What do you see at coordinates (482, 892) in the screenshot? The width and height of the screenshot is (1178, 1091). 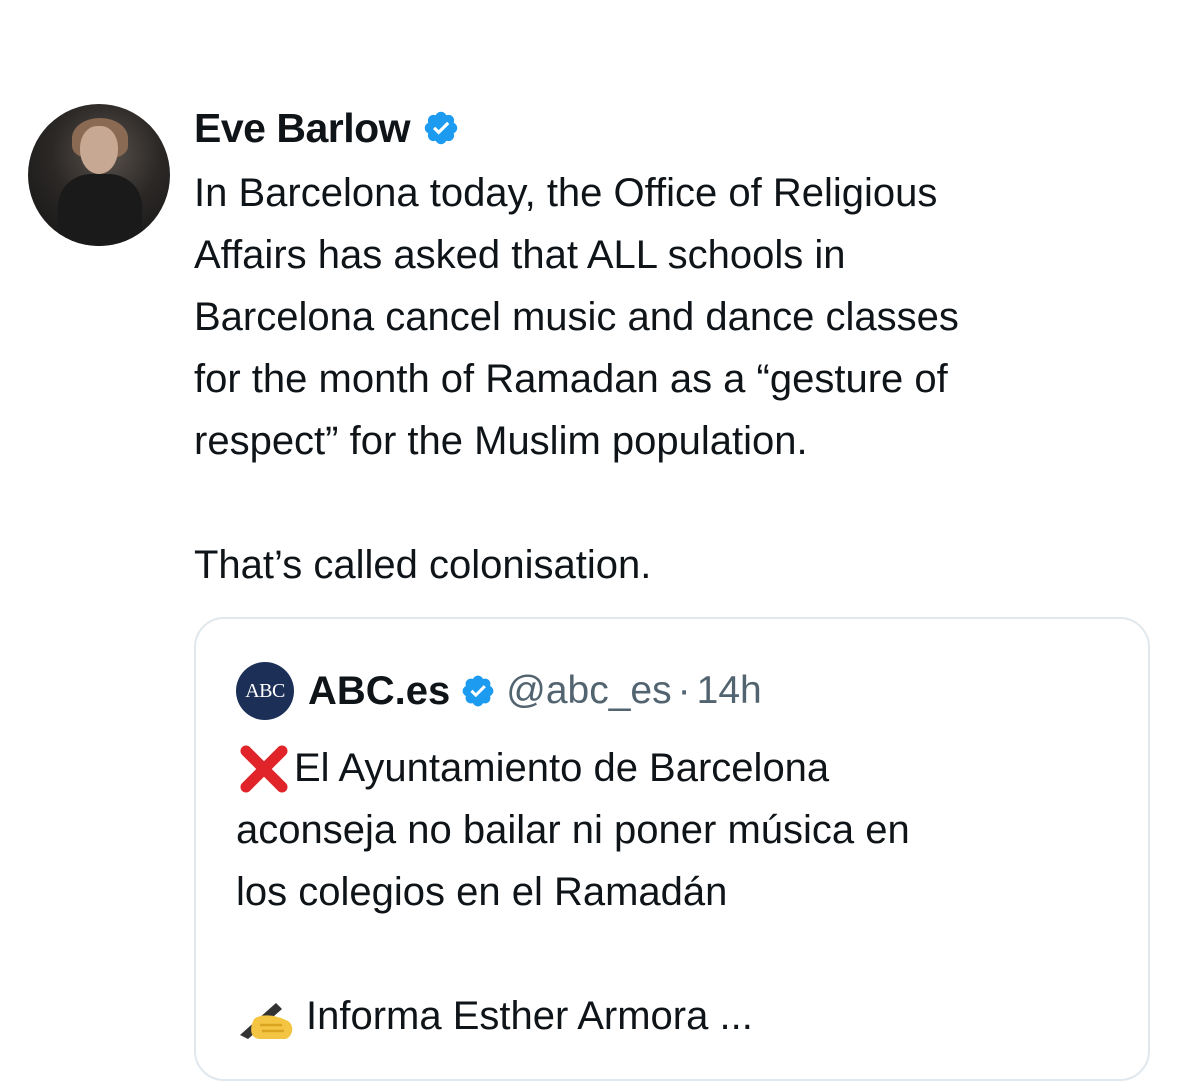 I see `quoted-line-text: los colegios en el Ramadán` at bounding box center [482, 892].